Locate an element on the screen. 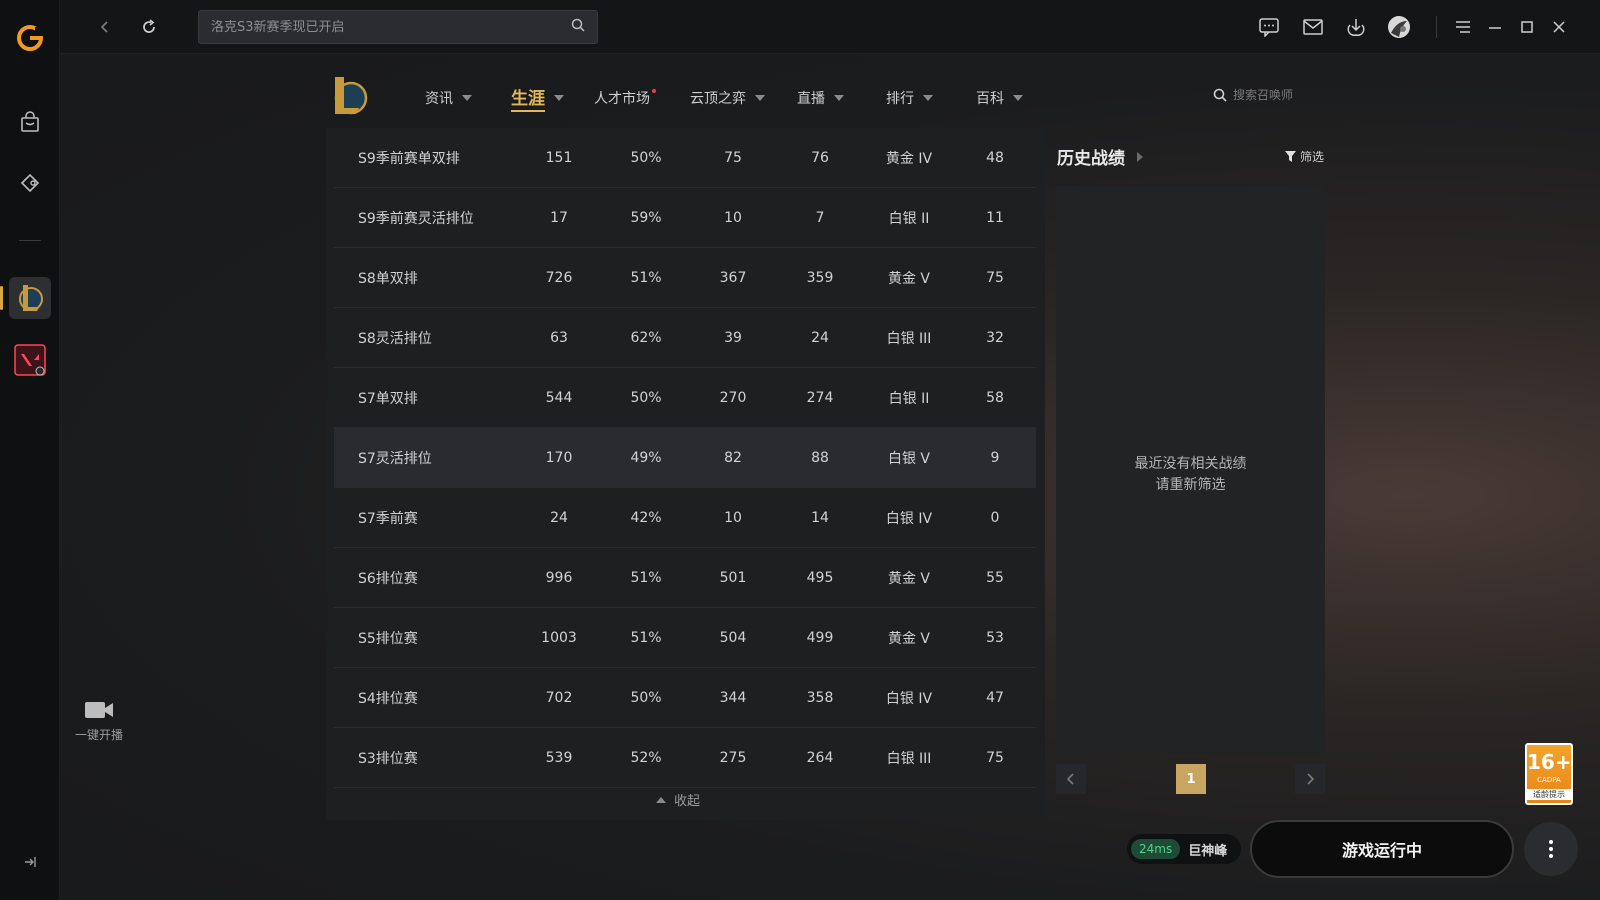  server-name: 巨神峰 is located at coordinates (1208, 851).